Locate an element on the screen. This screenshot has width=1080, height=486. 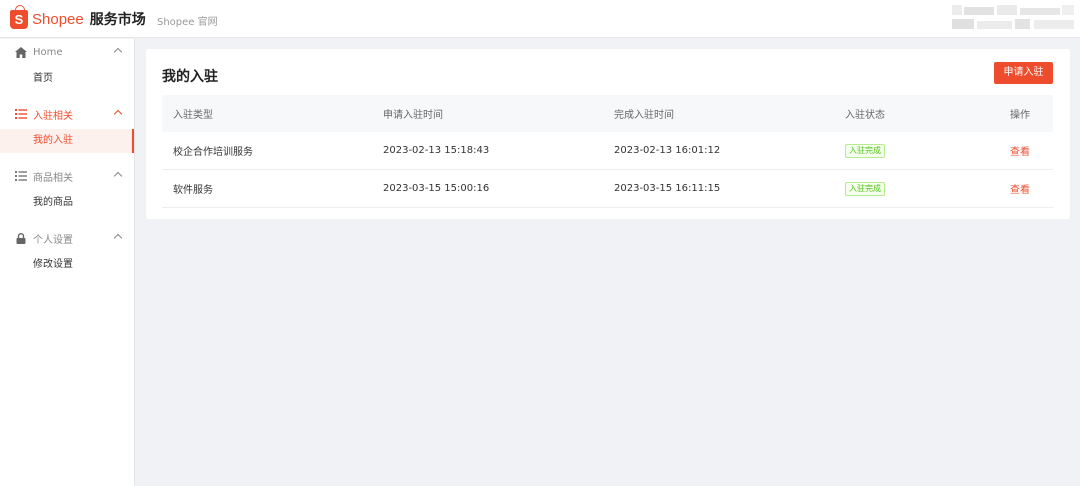
column-header: 操作 is located at coordinates (1020, 115).